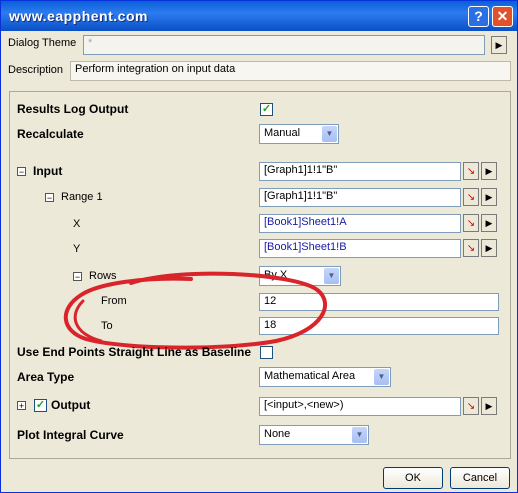  What do you see at coordinates (77, 277) in the screenshot?
I see `rows-collapse-toggle: −` at bounding box center [77, 277].